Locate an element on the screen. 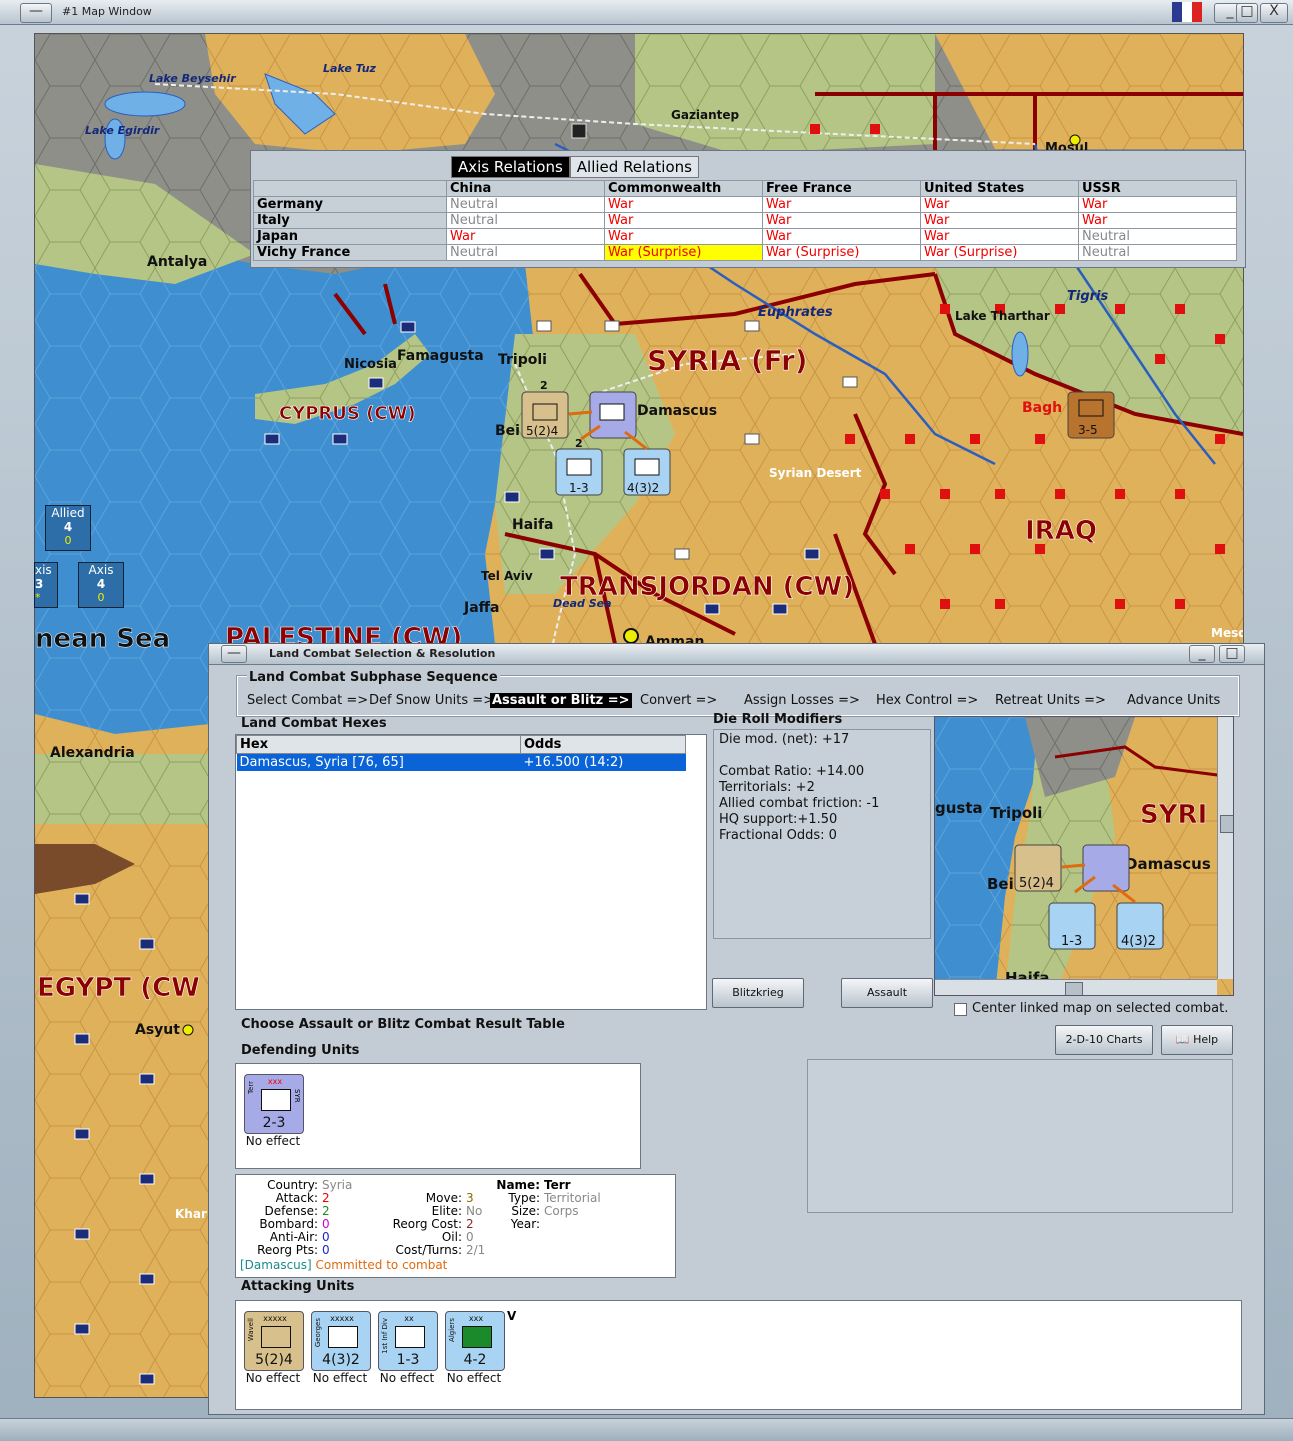  step-retreat-units: Retreat Units => is located at coordinates (1050, 700).